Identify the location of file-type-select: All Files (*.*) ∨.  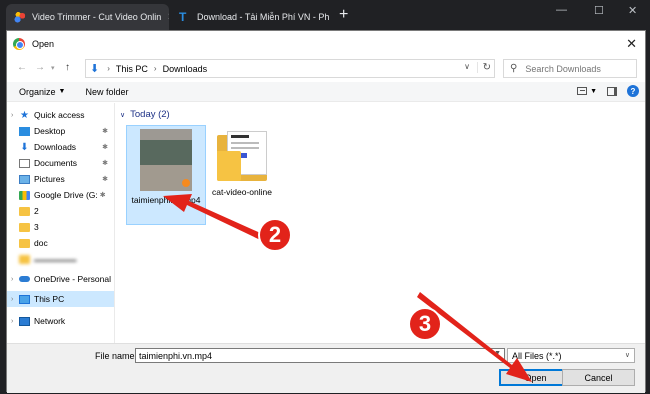
(571, 355).